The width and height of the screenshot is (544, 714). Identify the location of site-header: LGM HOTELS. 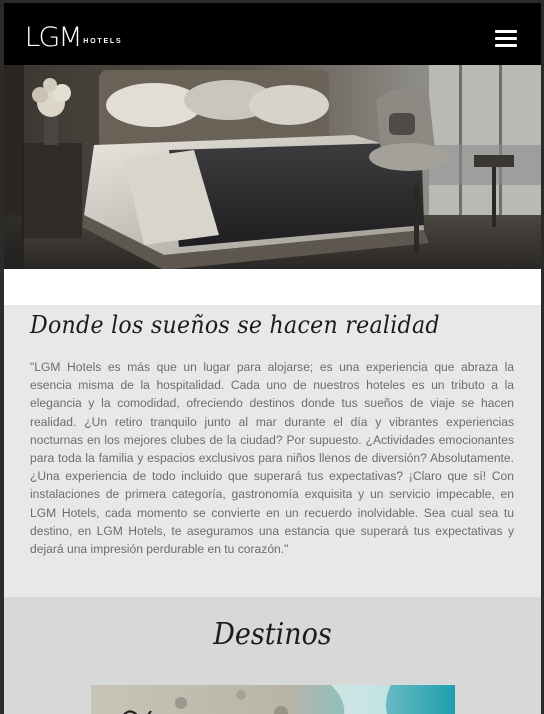
(272, 34).